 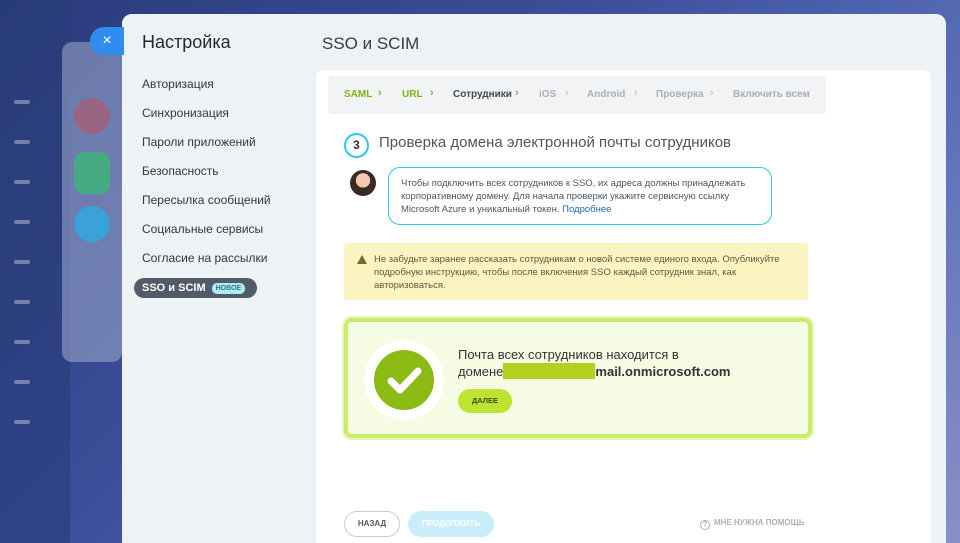 I want to click on sidebar-item-social-services: Социальные сервисы, so click(x=202, y=229).